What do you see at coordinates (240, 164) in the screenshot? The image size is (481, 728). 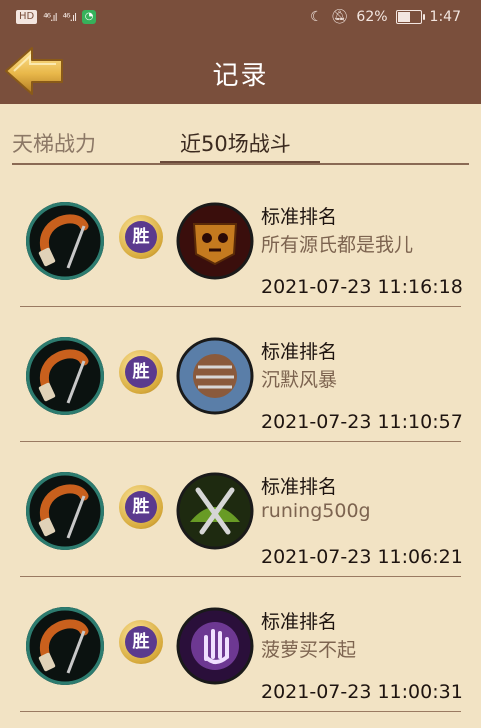 I see `tab-divider` at bounding box center [240, 164].